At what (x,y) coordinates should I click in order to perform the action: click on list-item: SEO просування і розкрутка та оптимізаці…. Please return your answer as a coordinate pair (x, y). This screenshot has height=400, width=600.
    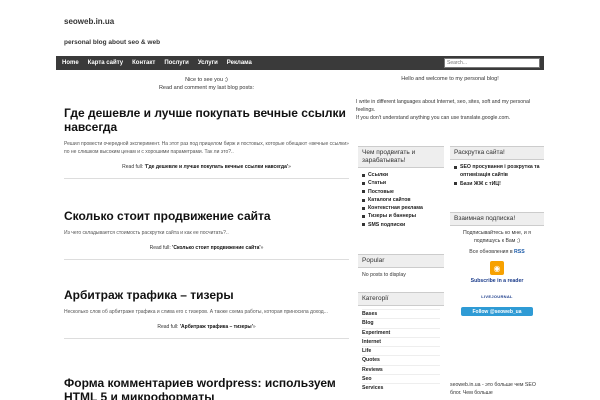
    Looking at the image, I should click on (497, 171).